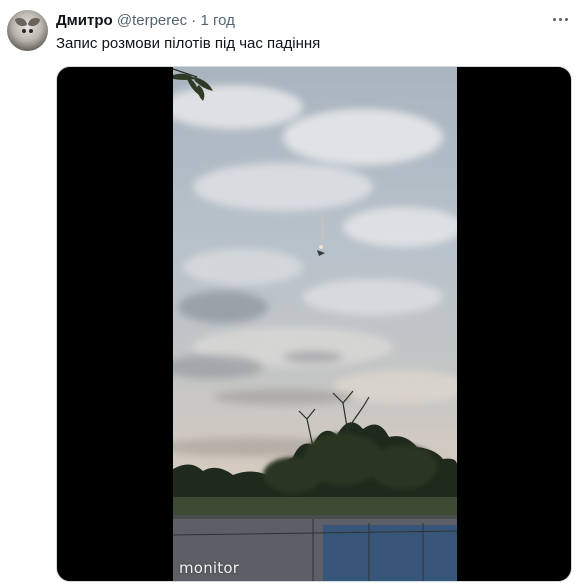 Image resolution: width=578 pixels, height=584 pixels. Describe the element at coordinates (152, 20) in the screenshot. I see `author-handle: @terperec` at that location.